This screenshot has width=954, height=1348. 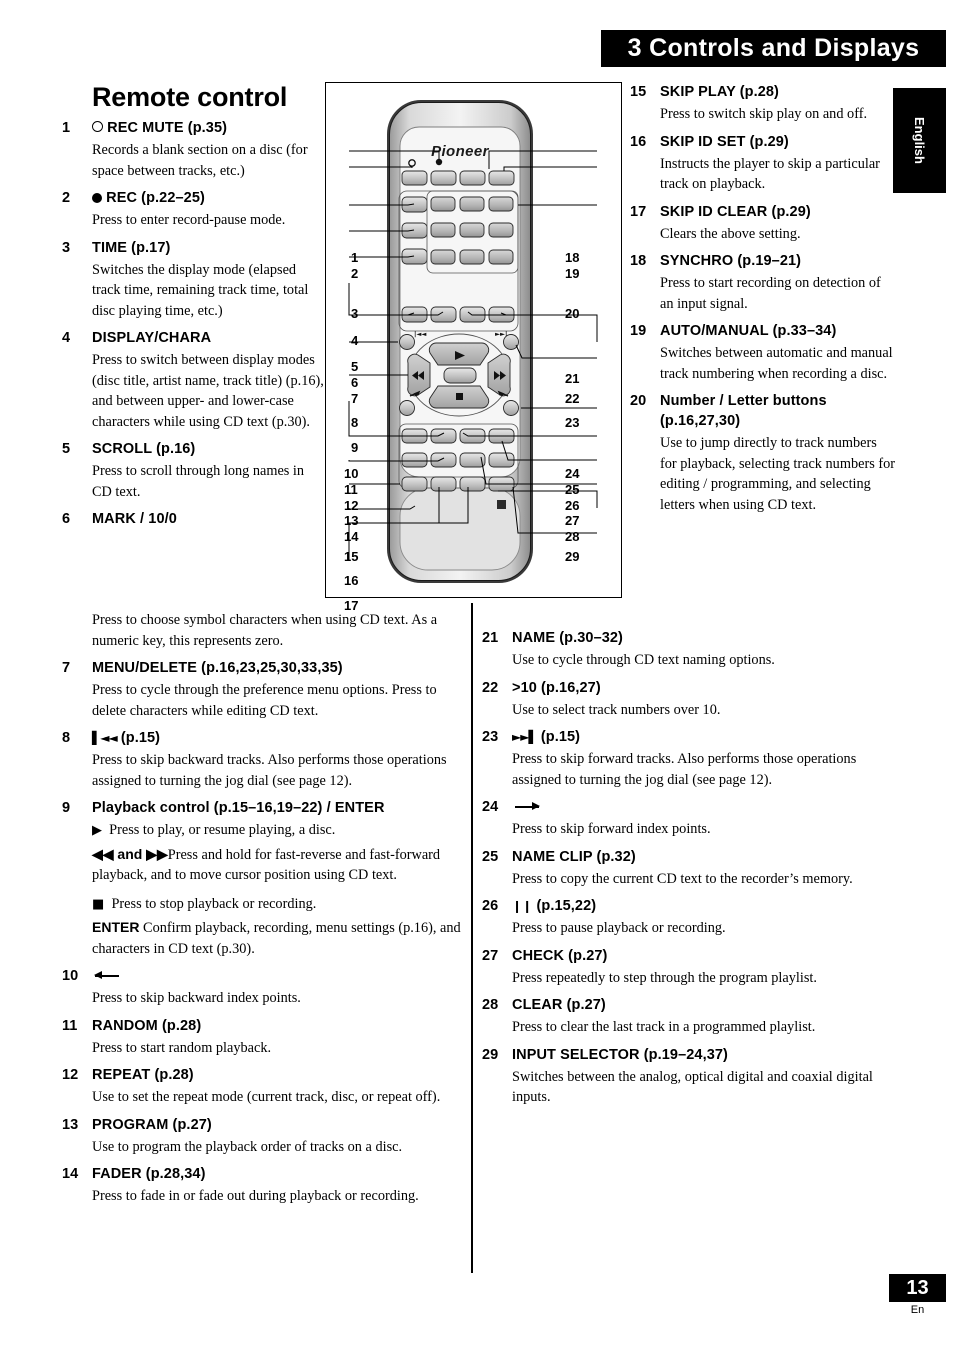 I want to click on item-25-number: 25, so click(x=490, y=856).